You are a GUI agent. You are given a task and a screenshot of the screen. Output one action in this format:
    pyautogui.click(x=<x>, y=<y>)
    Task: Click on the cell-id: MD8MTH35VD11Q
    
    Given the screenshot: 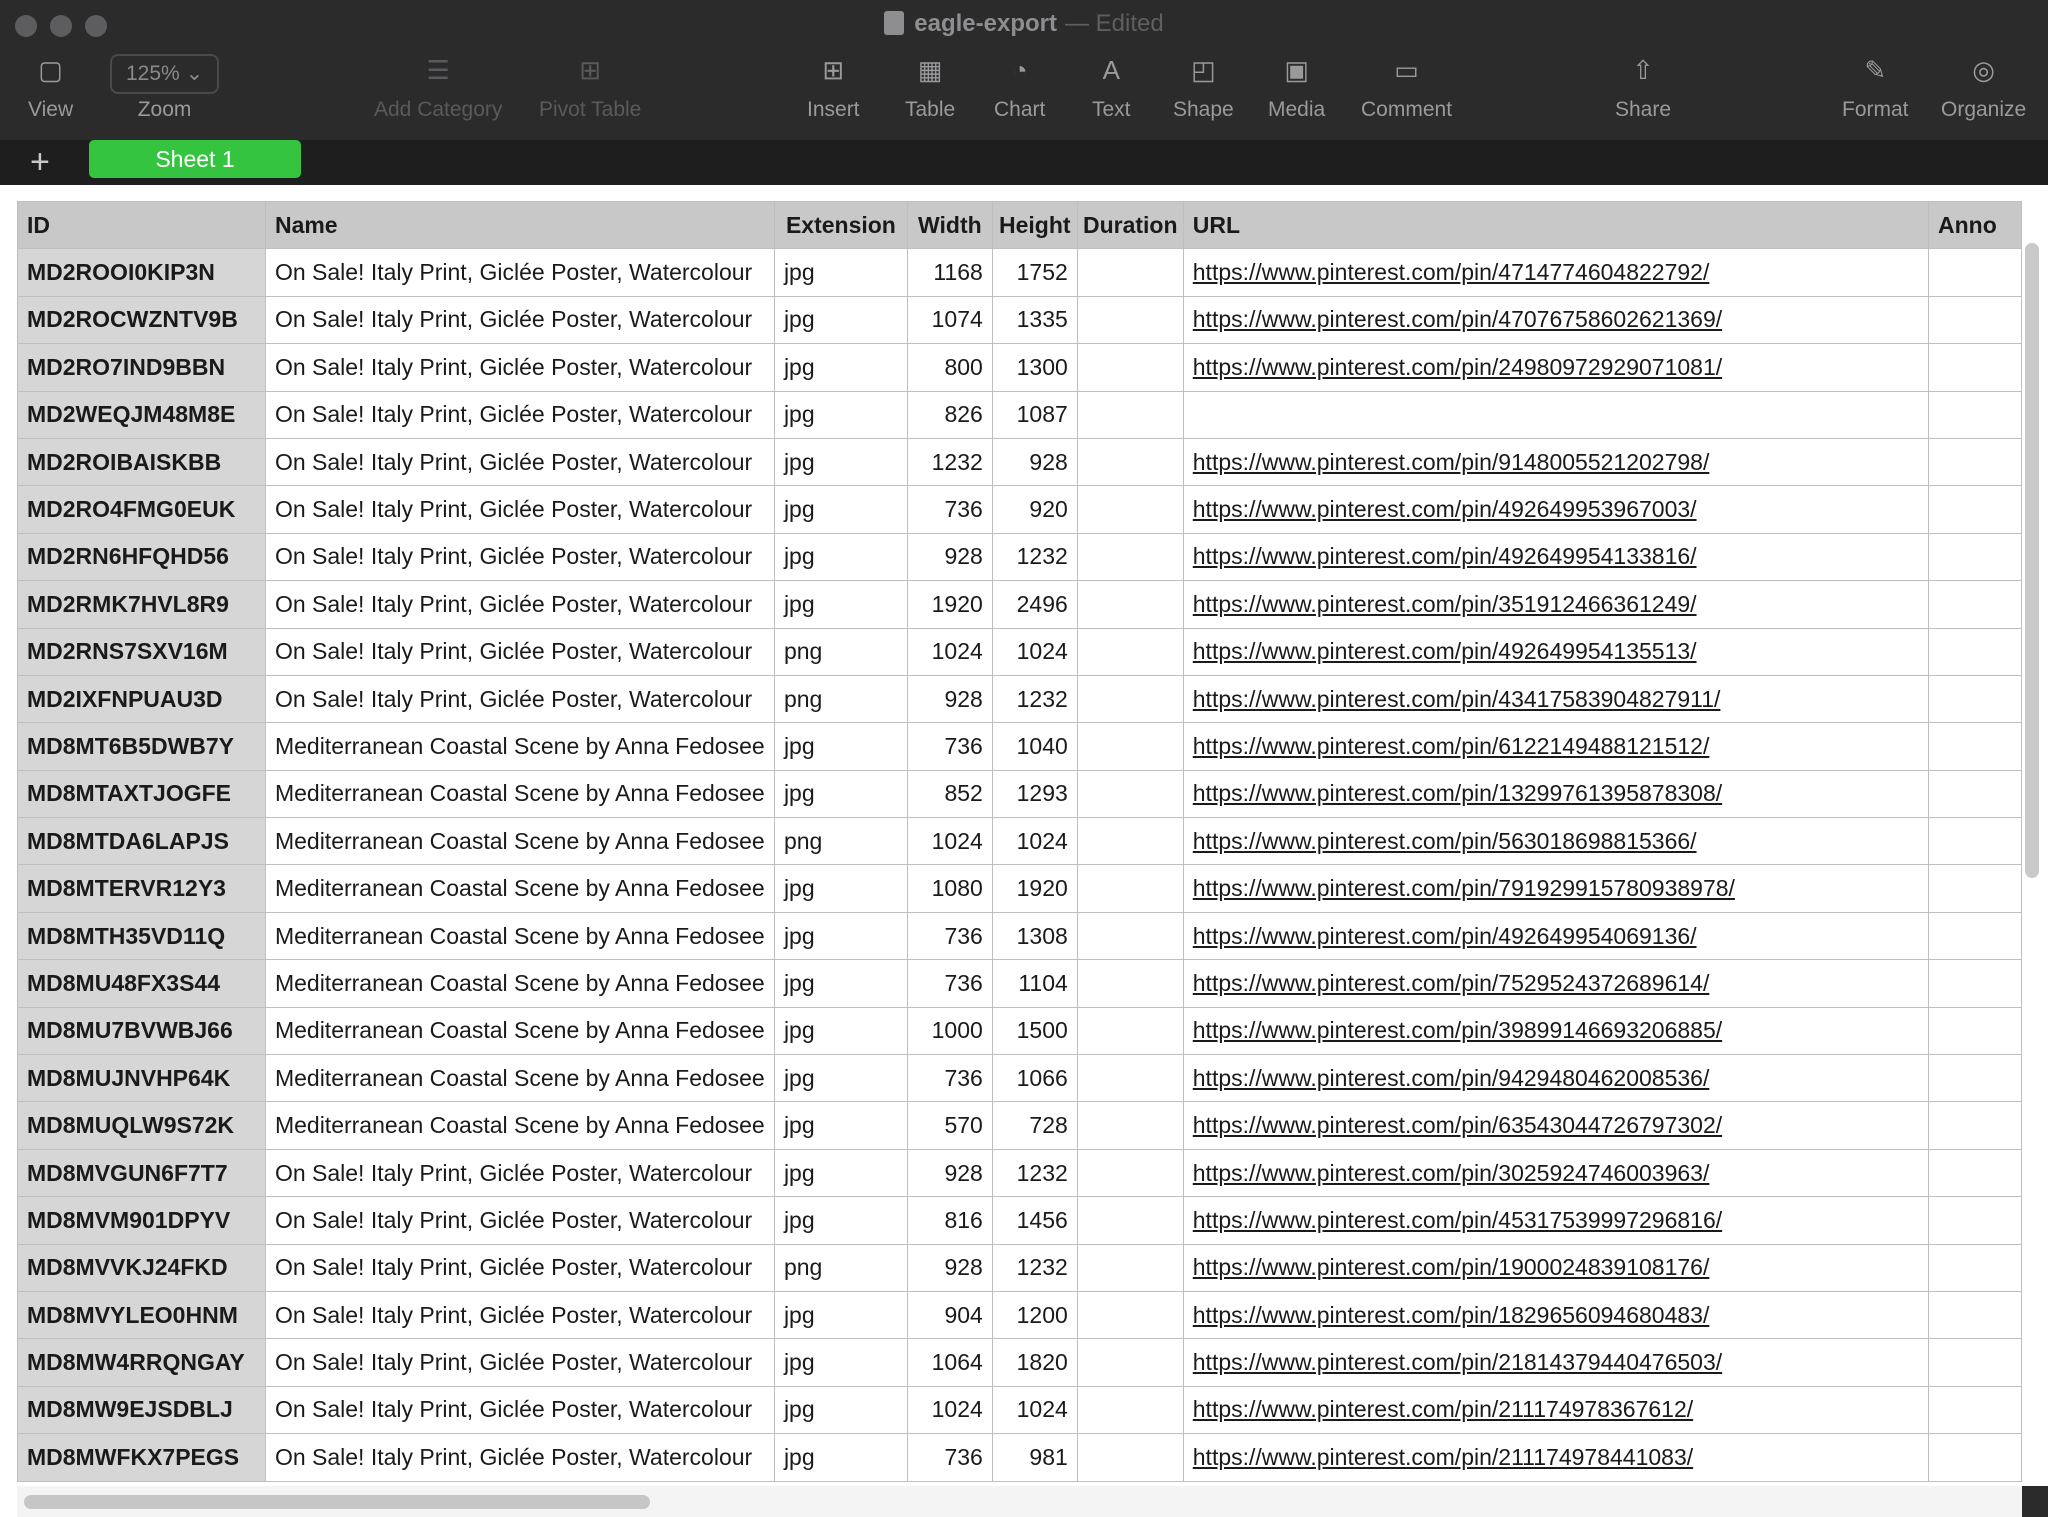 What is the action you would take?
    pyautogui.click(x=141, y=936)
    